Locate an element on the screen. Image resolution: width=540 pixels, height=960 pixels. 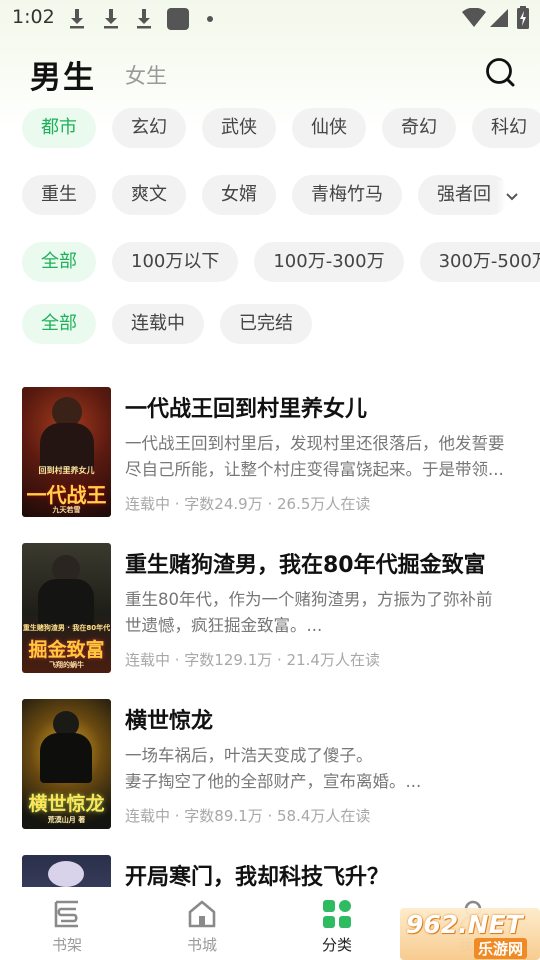
cover-title: 掘金致富 is located at coordinates (66, 650).